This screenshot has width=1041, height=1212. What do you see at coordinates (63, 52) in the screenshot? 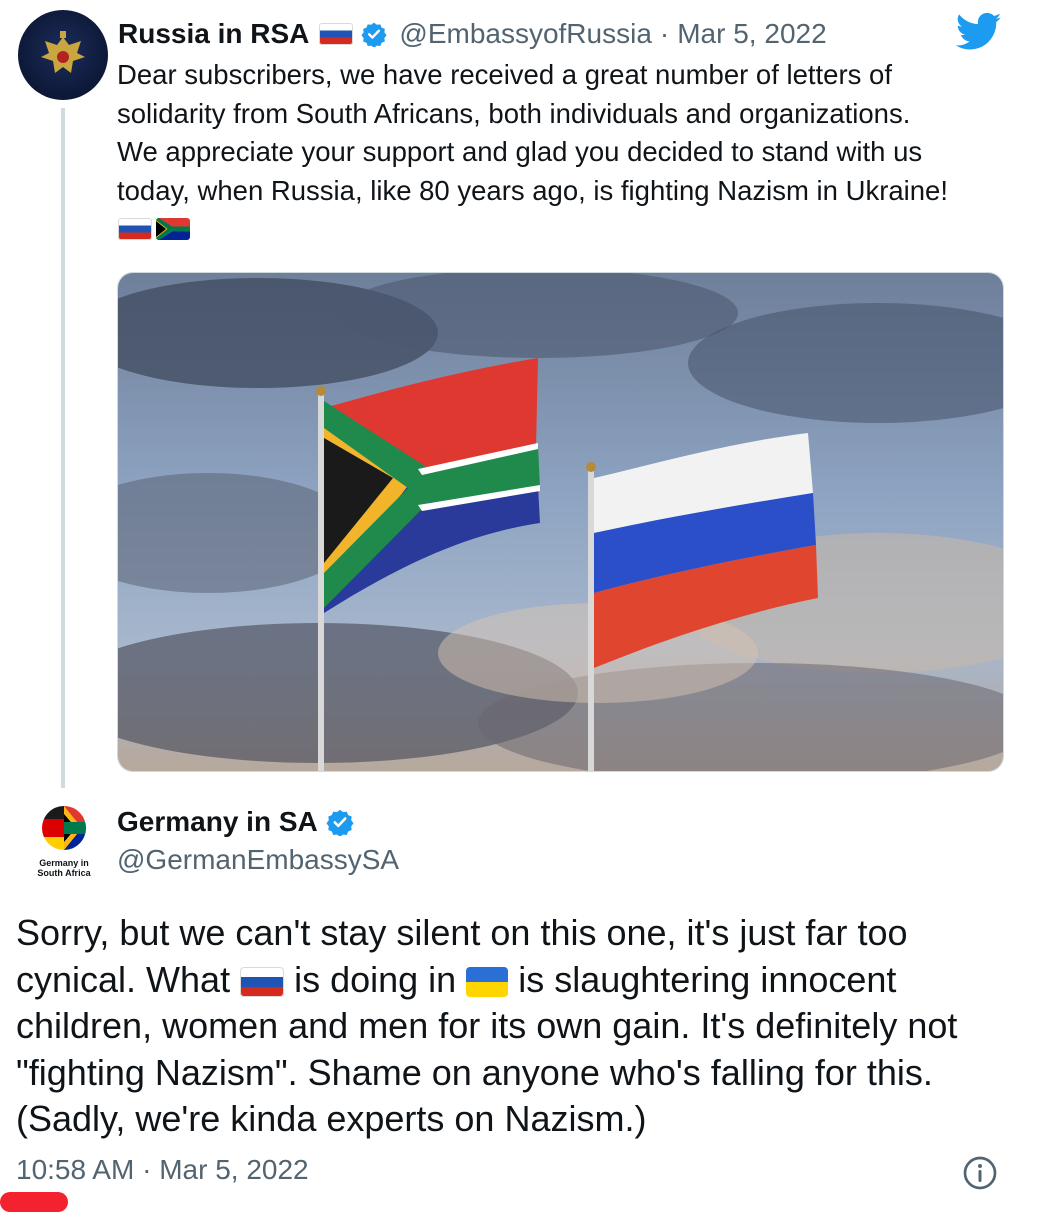
I see `double-headed-eagle-emblem-icon` at bounding box center [63, 52].